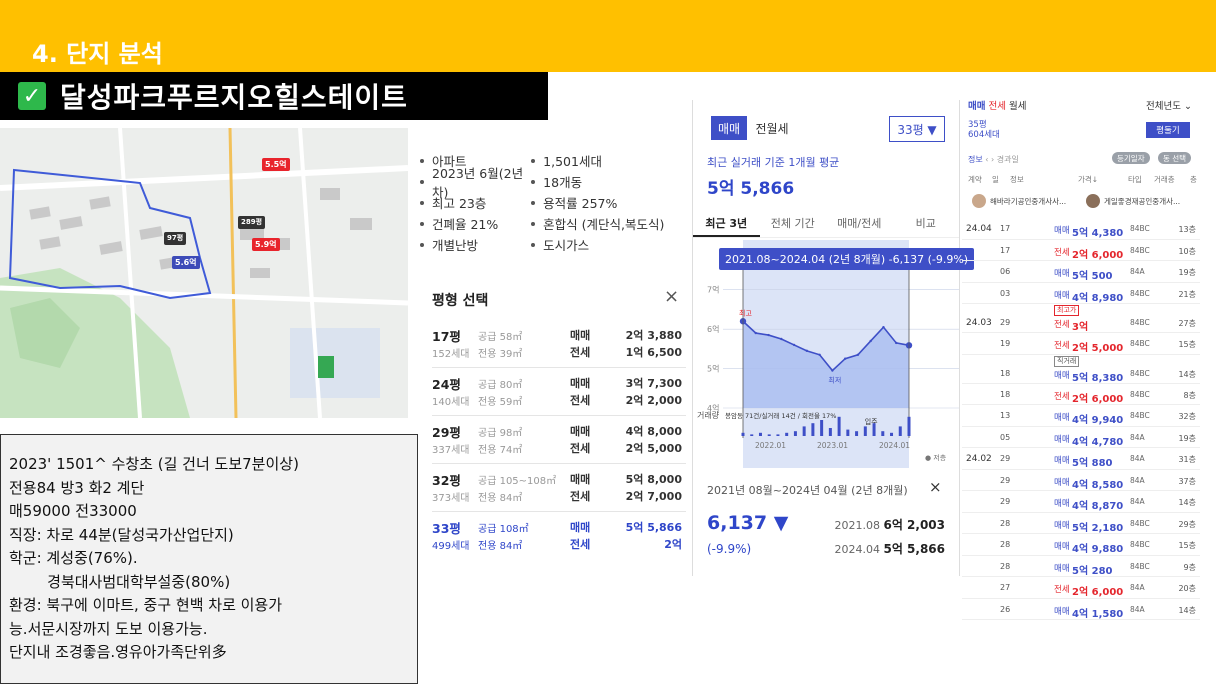 The height and width of the screenshot is (684, 1216). Describe the element at coordinates (154, 464) in the screenshot. I see `note-line: 2023' 1501^ 수창초 (길 건너 도보7분이상)` at that location.